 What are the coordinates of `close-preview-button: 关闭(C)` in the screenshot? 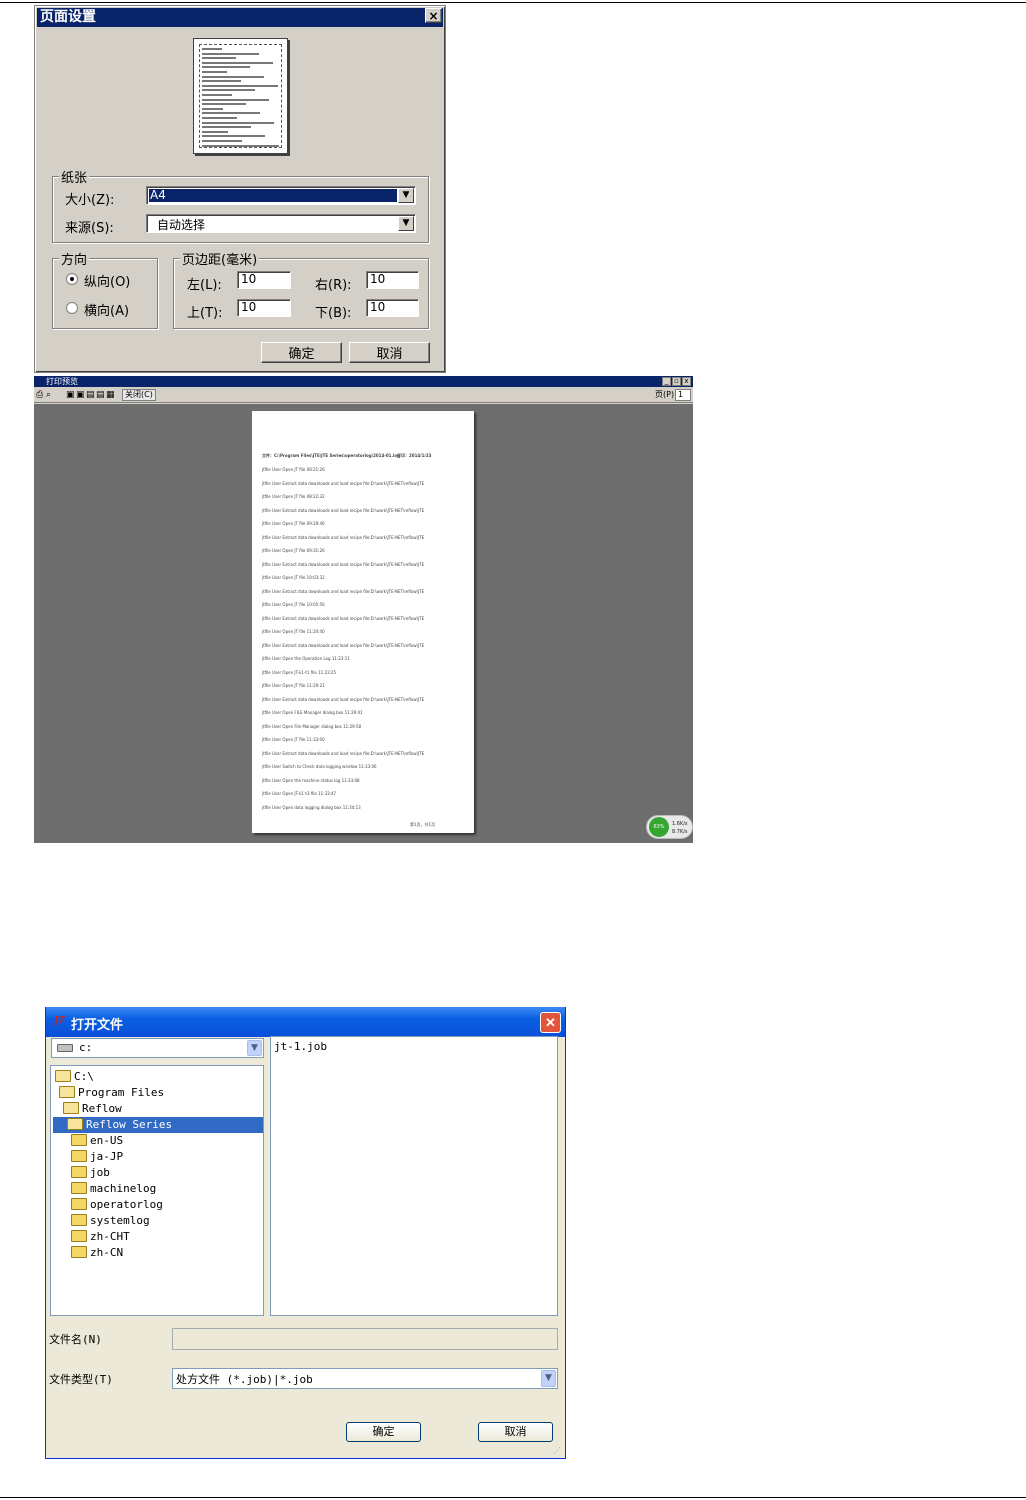 It's located at (139, 395).